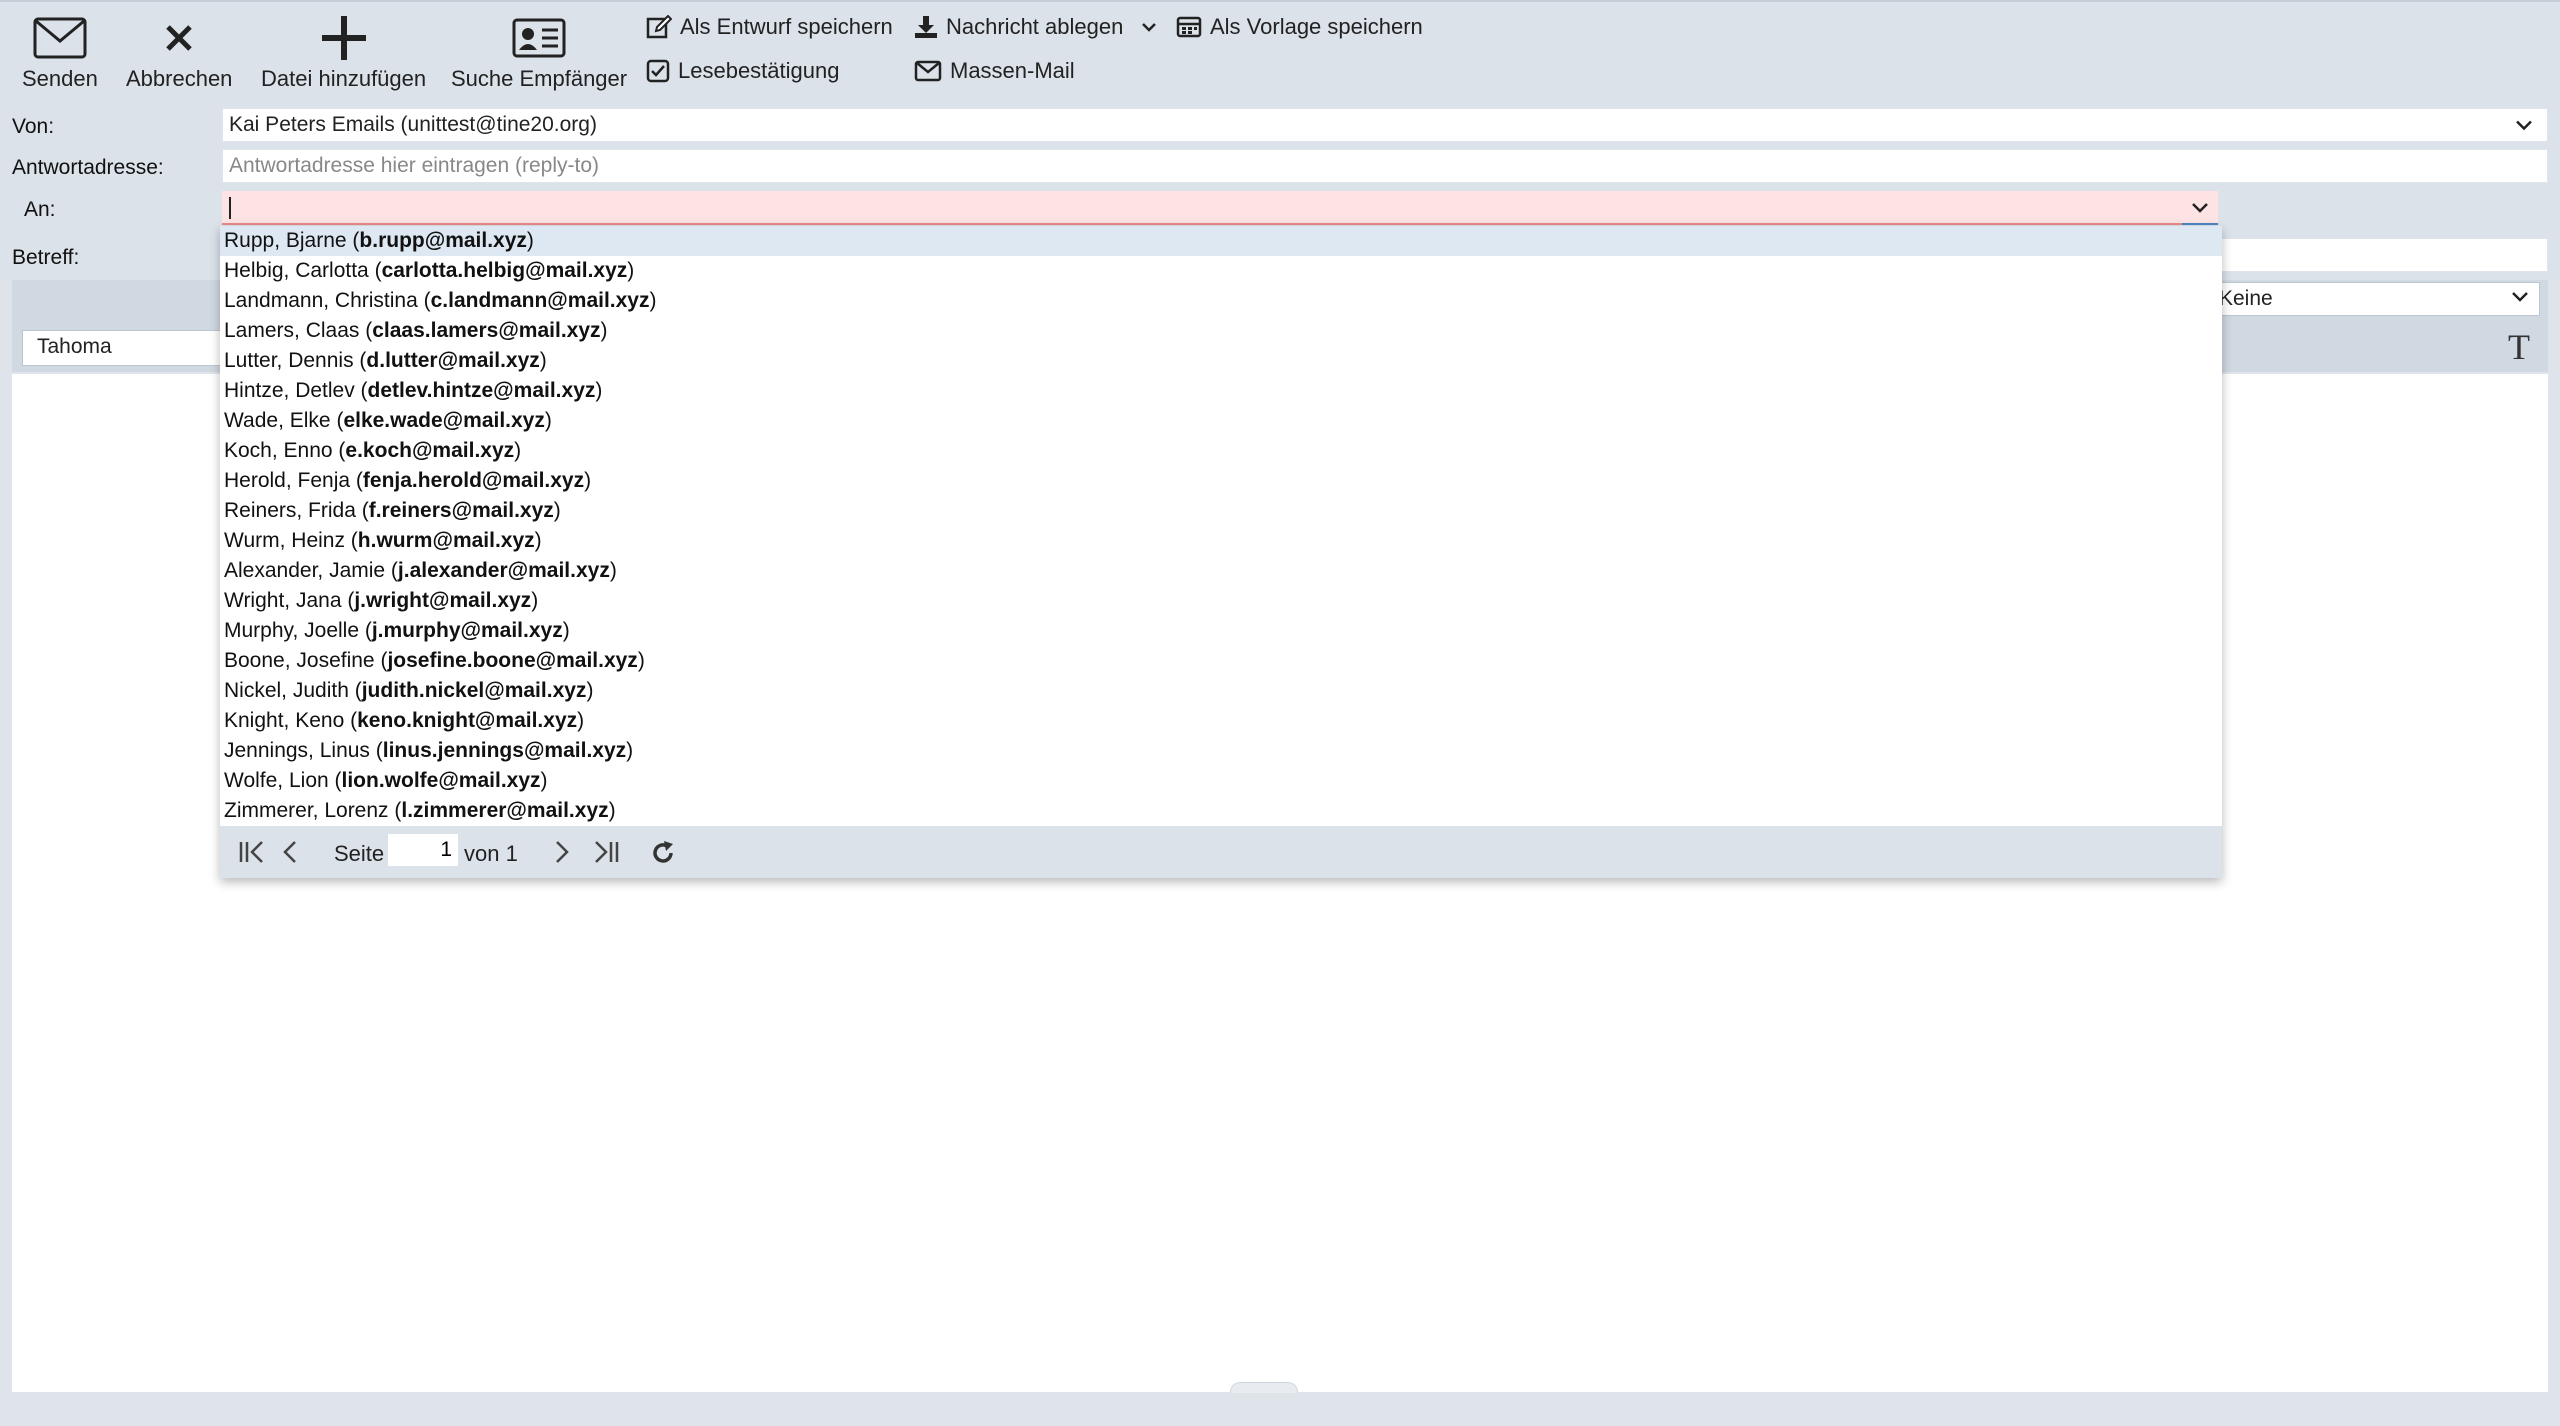 This screenshot has width=2560, height=1426. What do you see at coordinates (292, 330) in the screenshot?
I see `suggestion-name: Lamers, Claas` at bounding box center [292, 330].